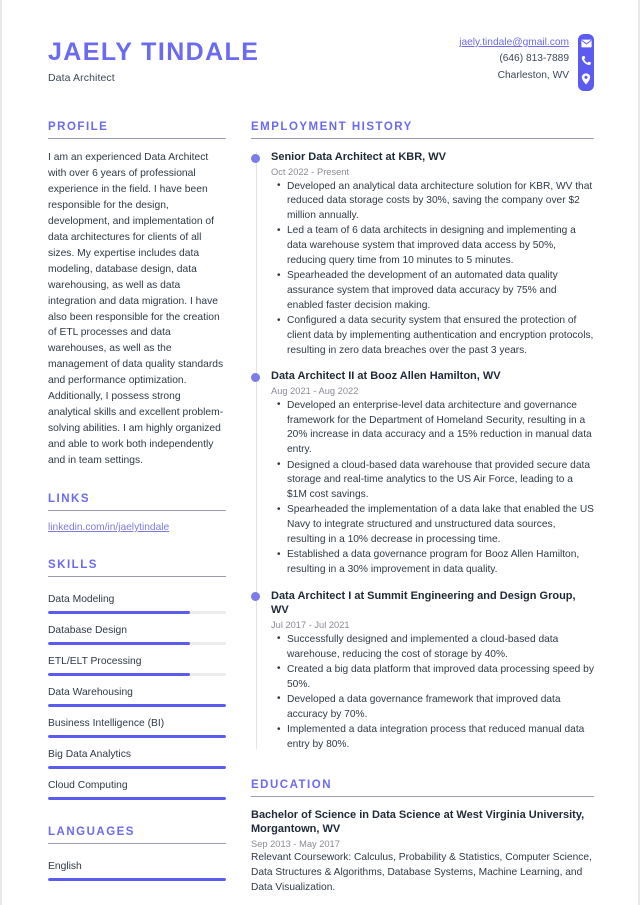 This screenshot has width=640, height=905. I want to click on contact-phone: (646) 813-7889, so click(534, 59).